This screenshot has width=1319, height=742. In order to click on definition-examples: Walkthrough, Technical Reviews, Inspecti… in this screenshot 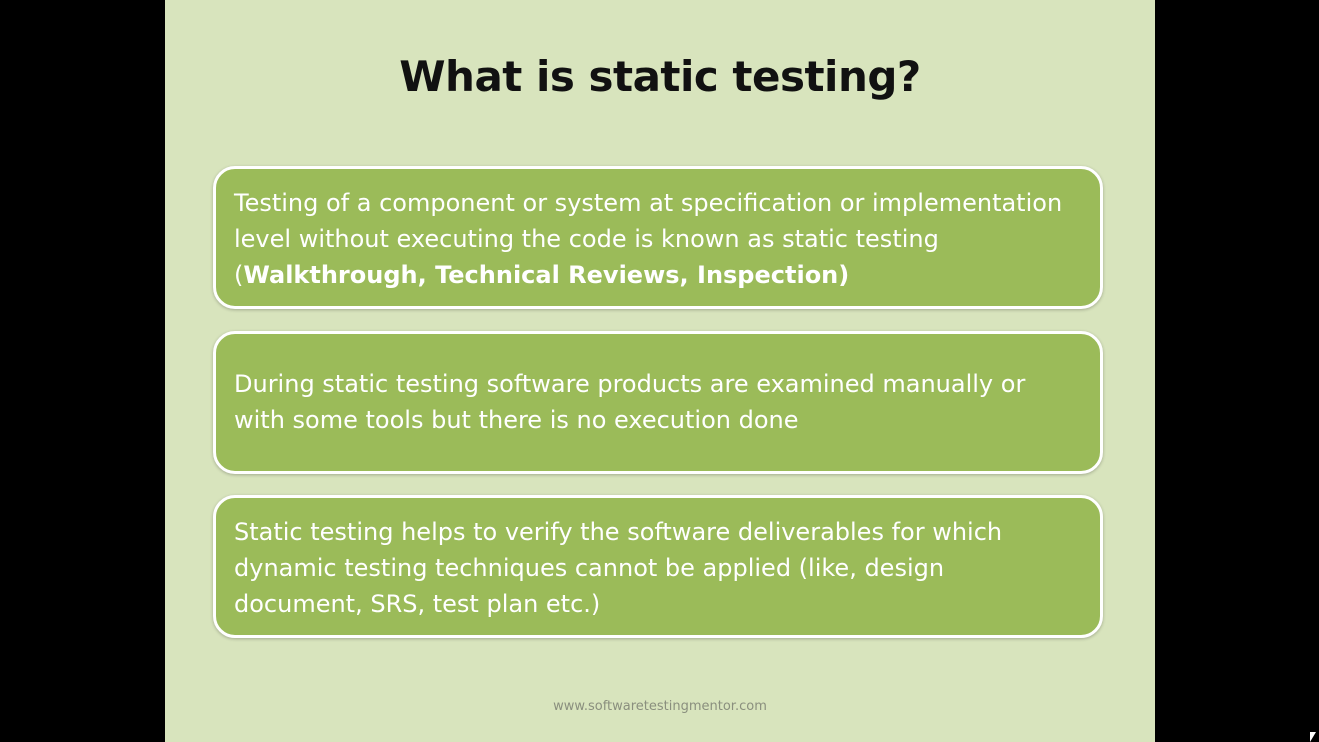, I will do `click(546, 275)`.